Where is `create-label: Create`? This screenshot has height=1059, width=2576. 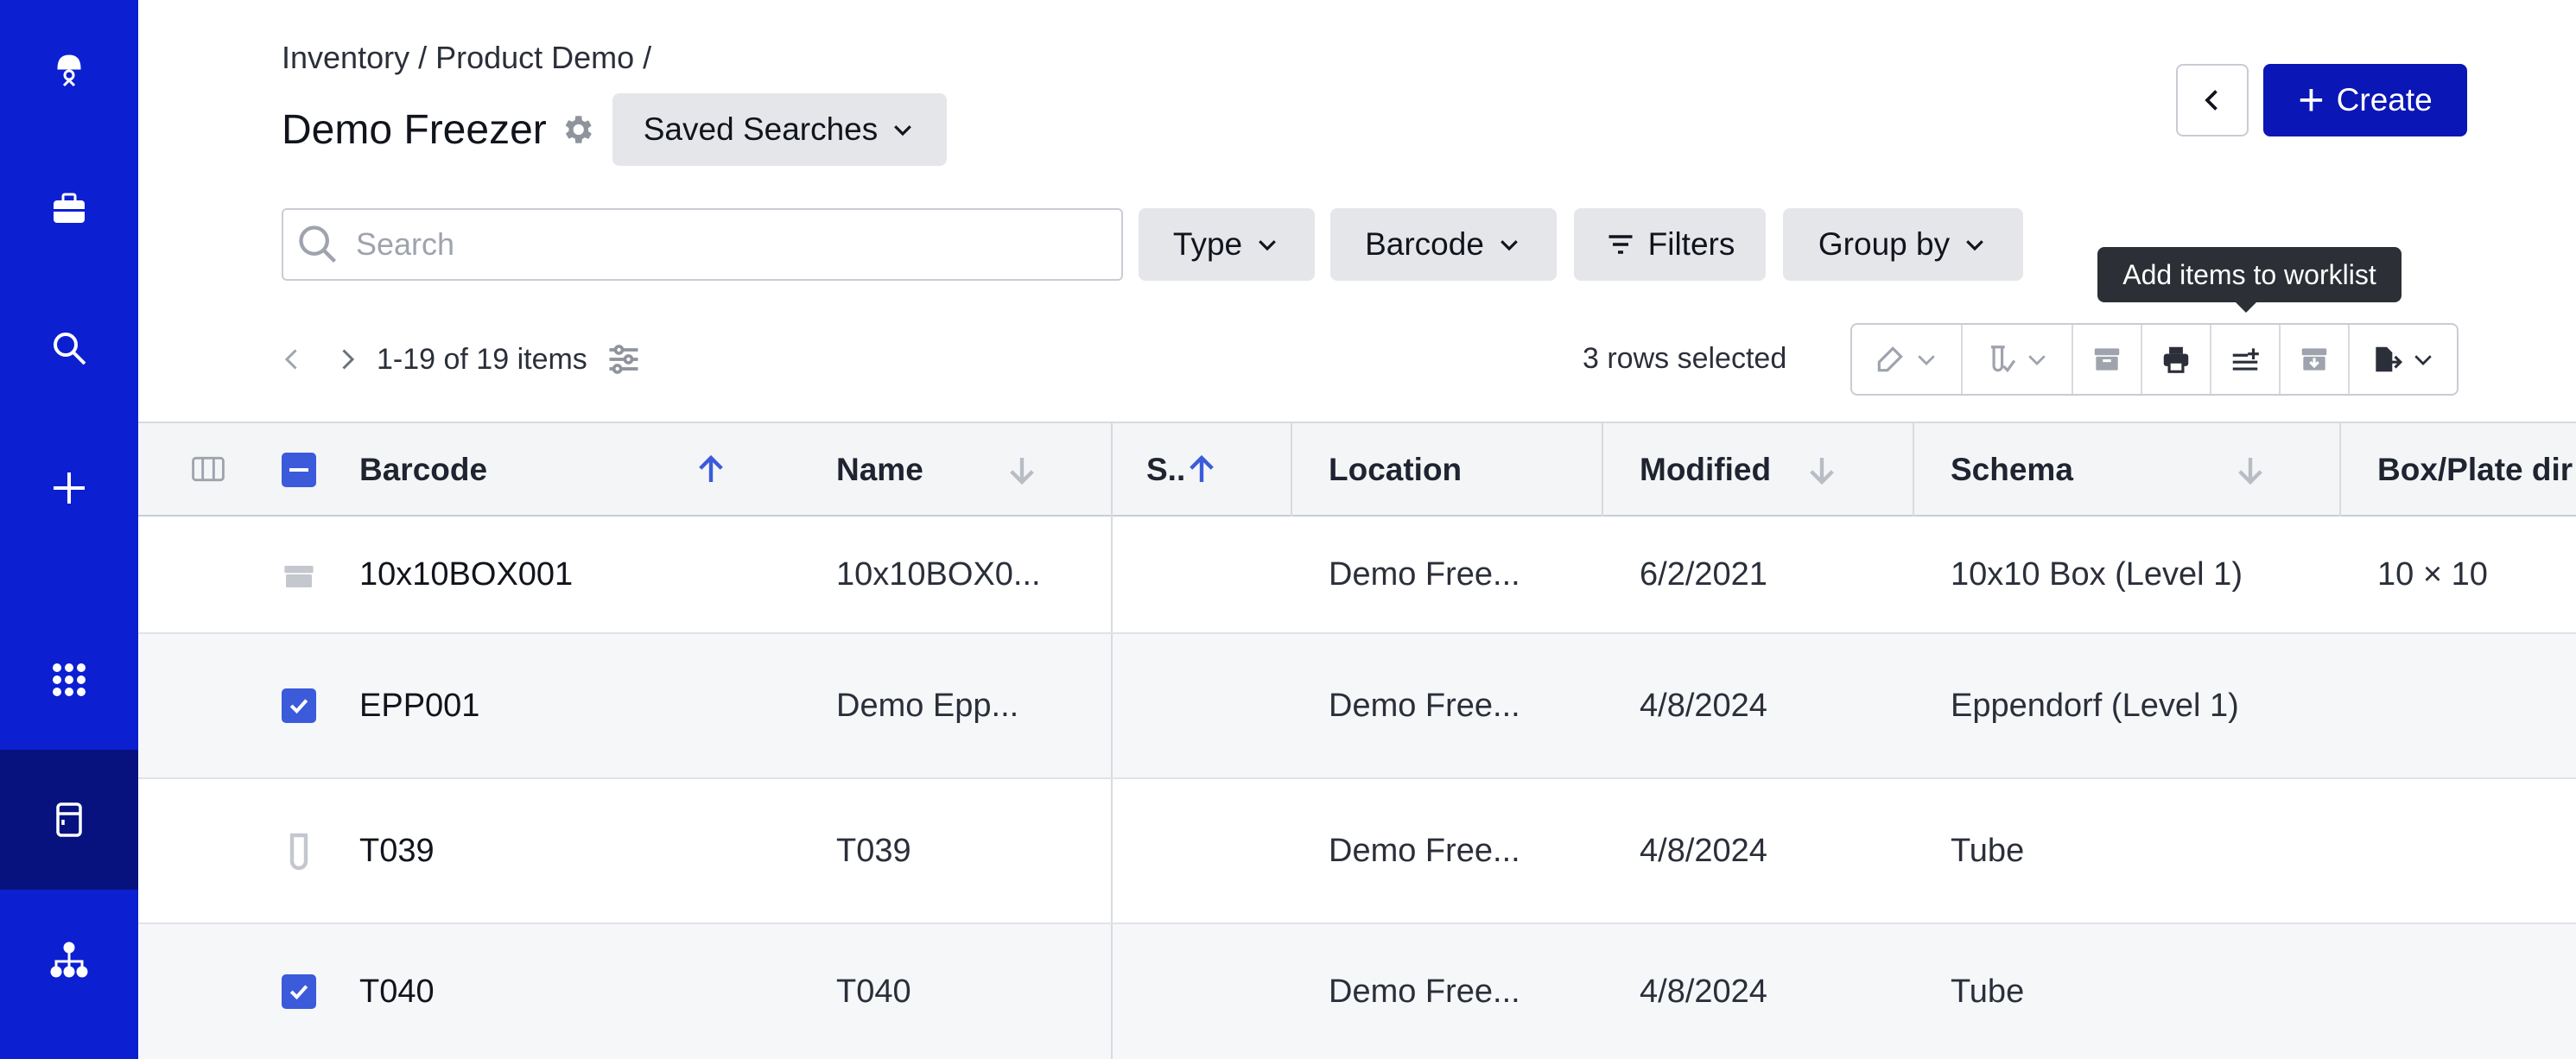 create-label: Create is located at coordinates (2384, 99).